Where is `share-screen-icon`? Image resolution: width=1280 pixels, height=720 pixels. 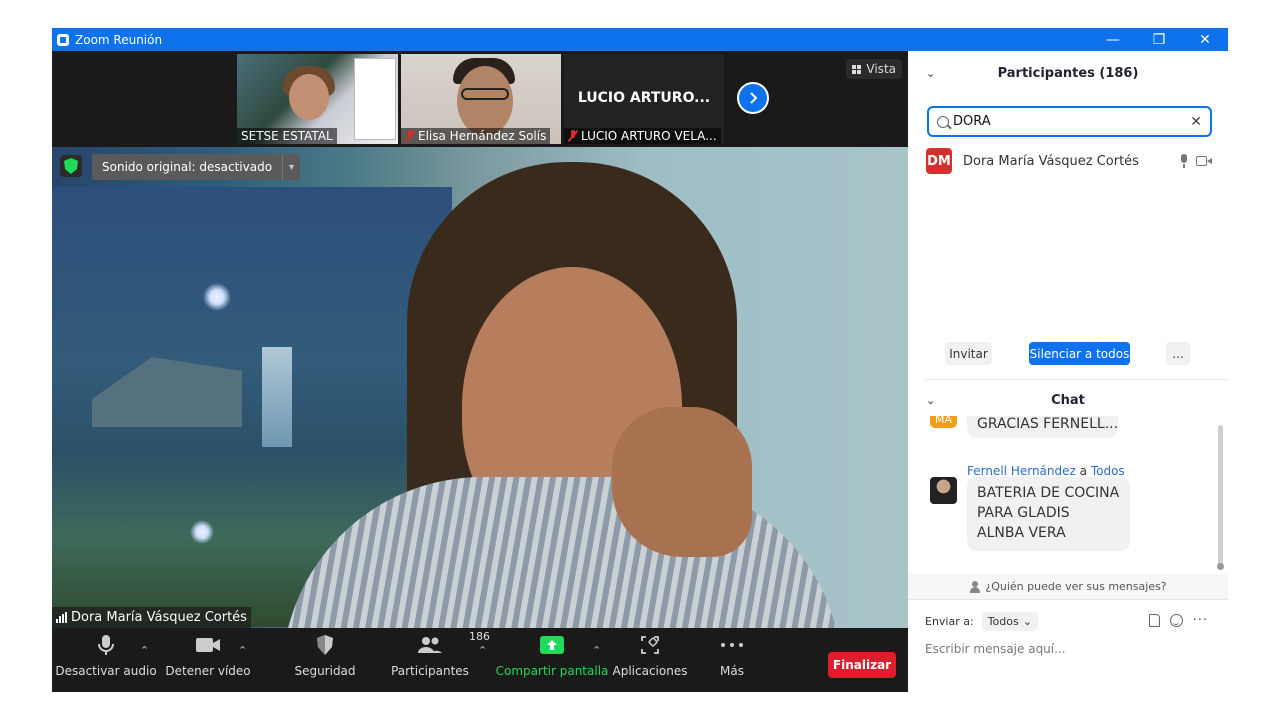 share-screen-icon is located at coordinates (552, 645).